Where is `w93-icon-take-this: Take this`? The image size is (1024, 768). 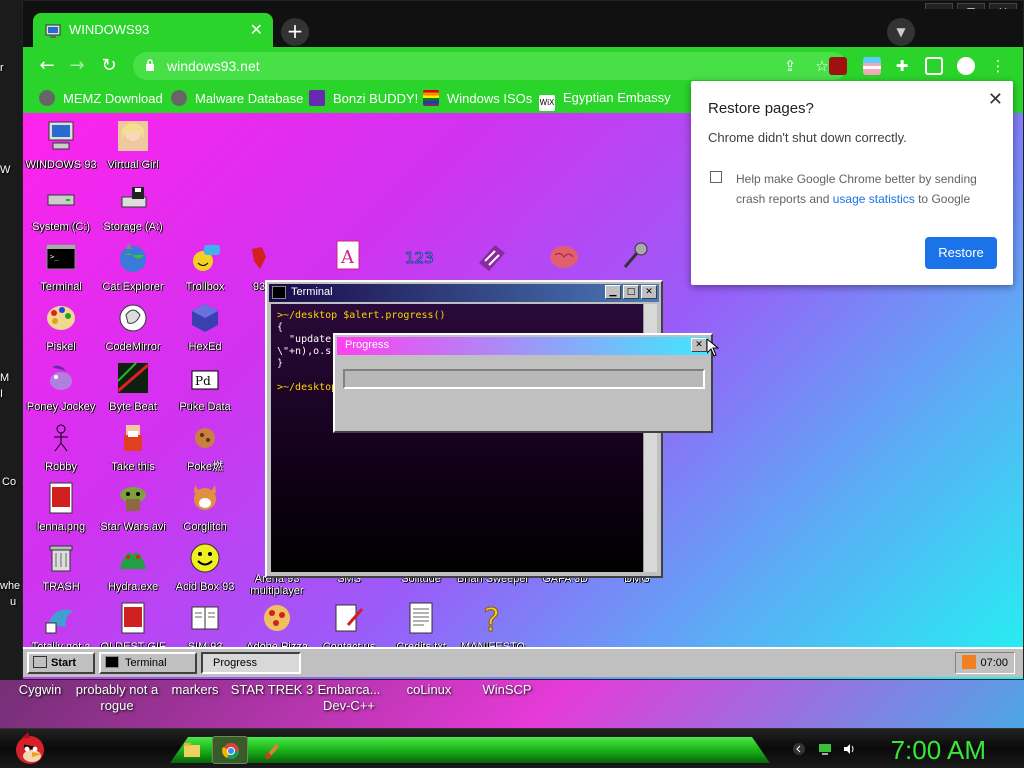 w93-icon-take-this: Take this is located at coordinates (133, 447).